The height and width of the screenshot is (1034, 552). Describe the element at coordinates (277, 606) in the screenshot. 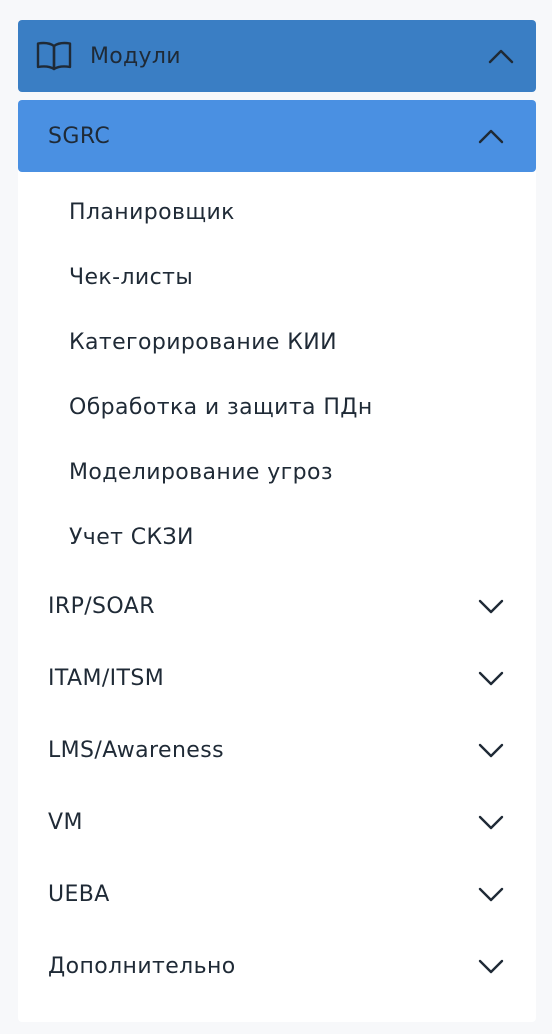

I see `section-irp-soar: IRP/SOAR` at that location.